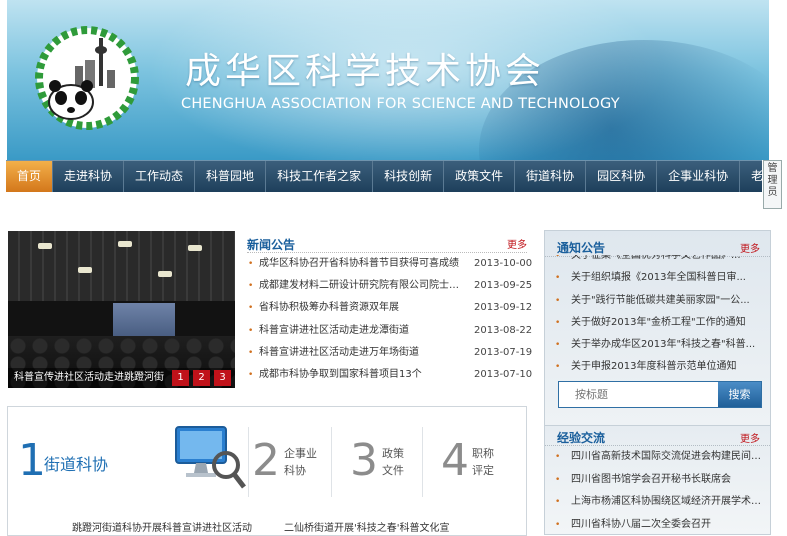  I want to click on news-row: • 科普宣讲进社区活动走进万年场街道 2013-07-19, so click(387, 353).